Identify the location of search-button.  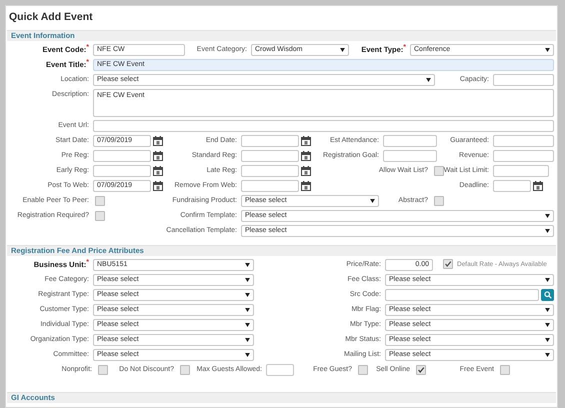
(547, 295).